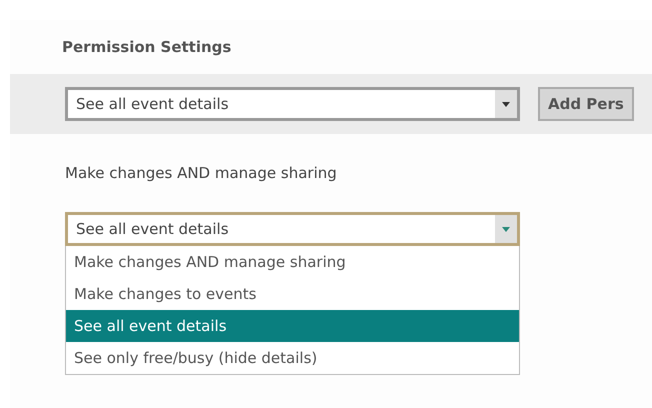 Image resolution: width=652 pixels, height=408 pixels. I want to click on add-person-button: Add Pers, so click(586, 104).